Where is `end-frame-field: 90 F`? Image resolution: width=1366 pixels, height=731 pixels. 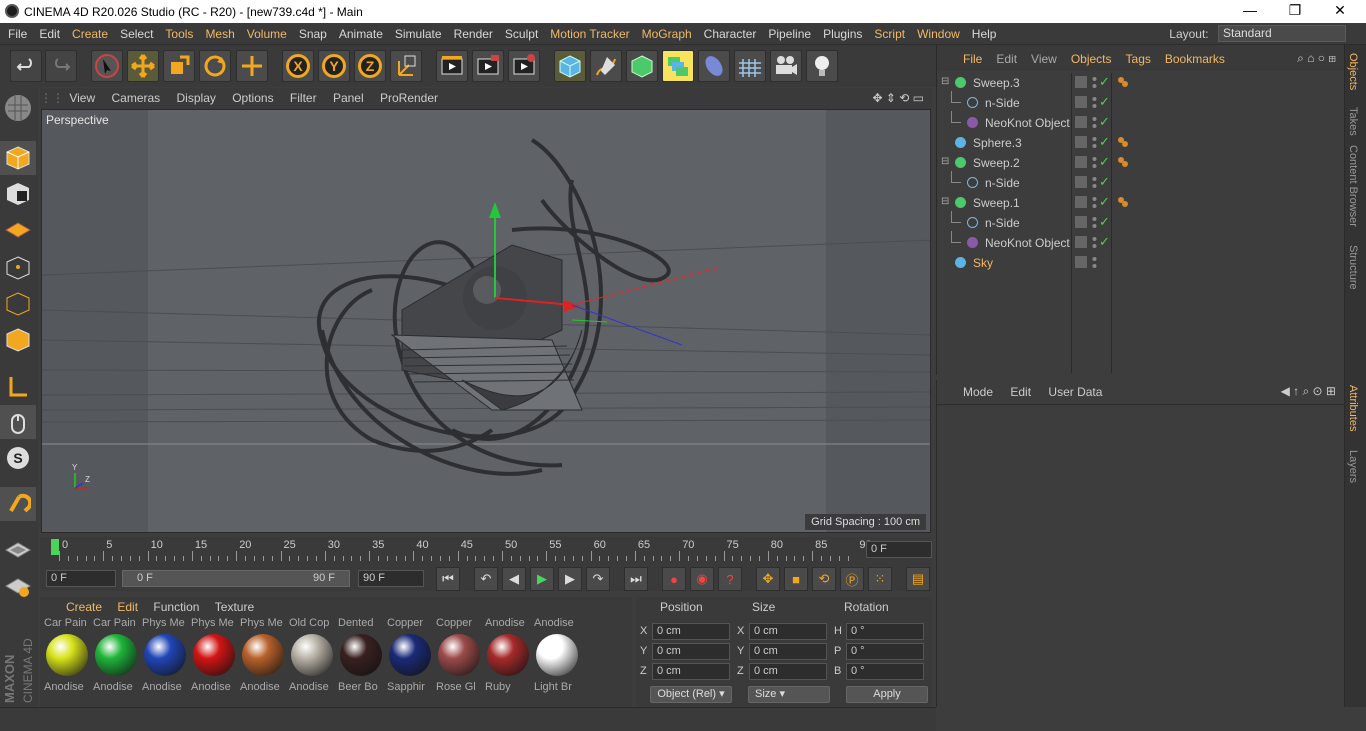
end-frame-field: 90 F is located at coordinates (391, 578).